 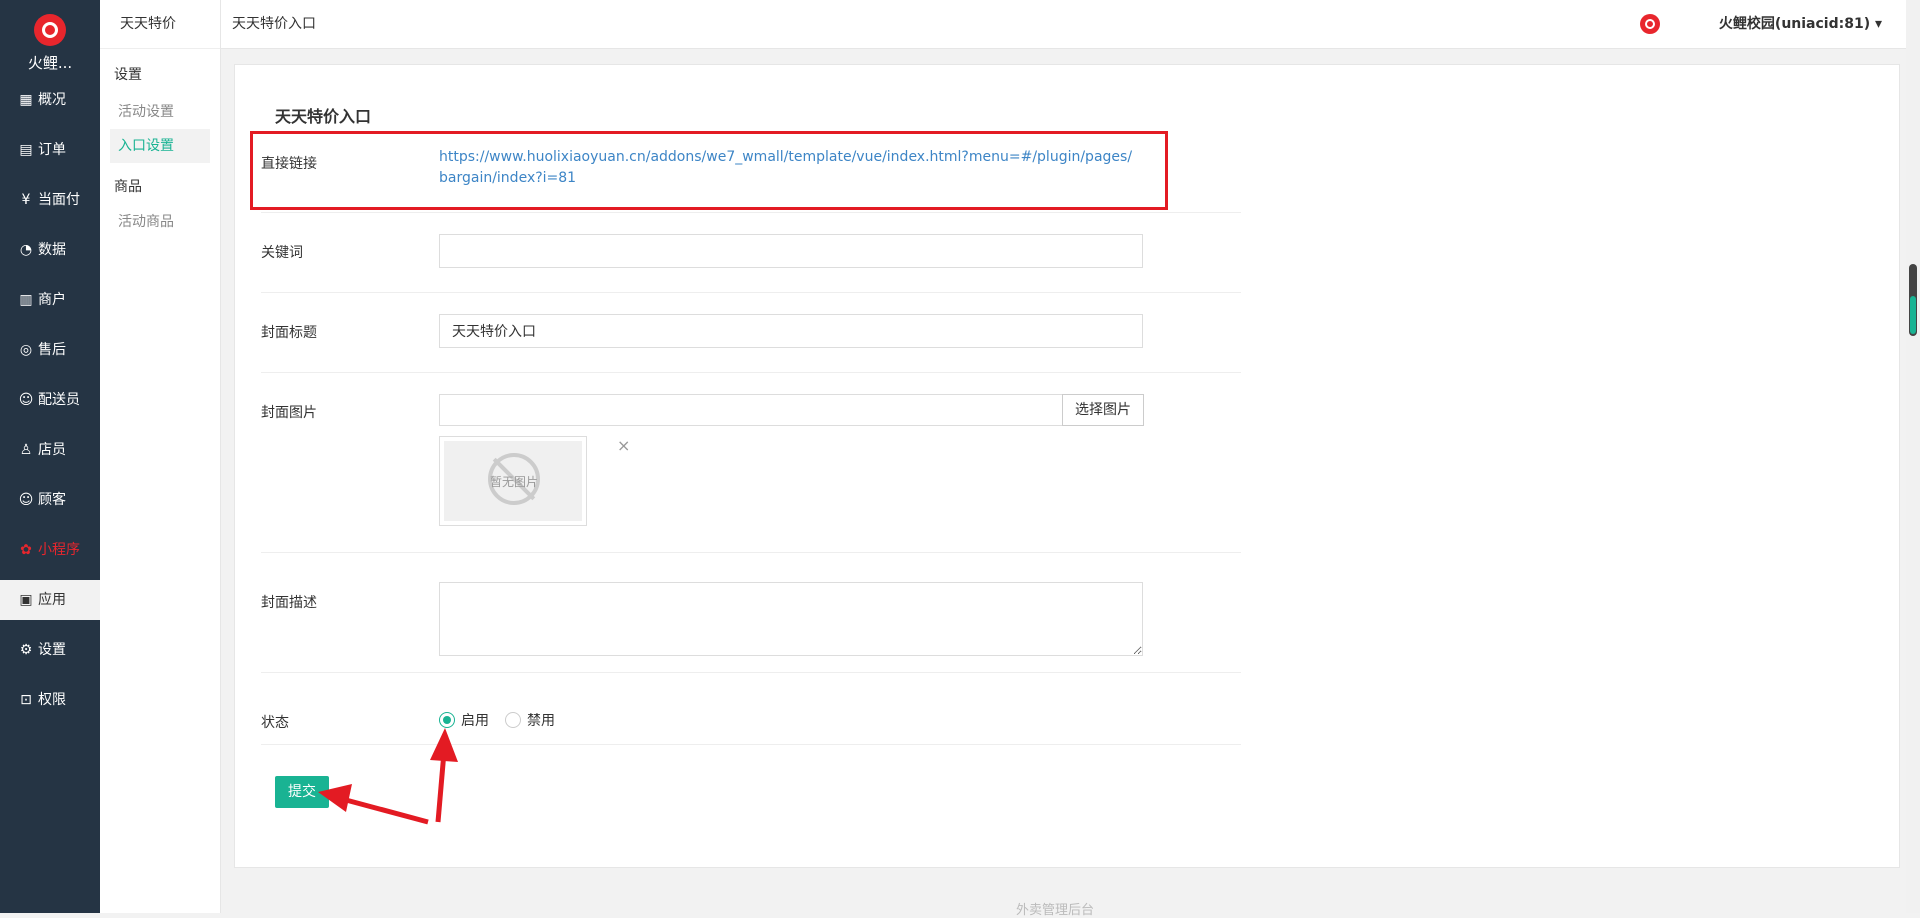 What do you see at coordinates (26, 350) in the screenshot?
I see `headset-icon: ◎` at bounding box center [26, 350].